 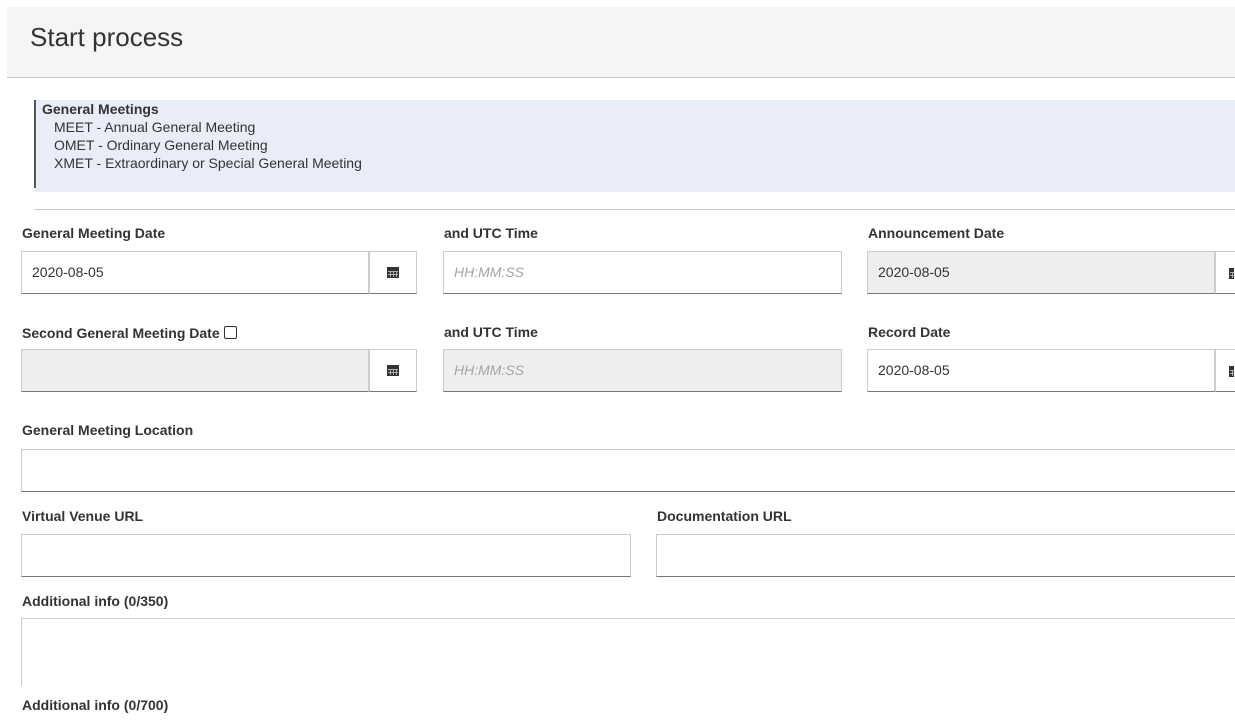 What do you see at coordinates (155, 127) in the screenshot?
I see `info-item-meet: MEET - Annual General Meeting` at bounding box center [155, 127].